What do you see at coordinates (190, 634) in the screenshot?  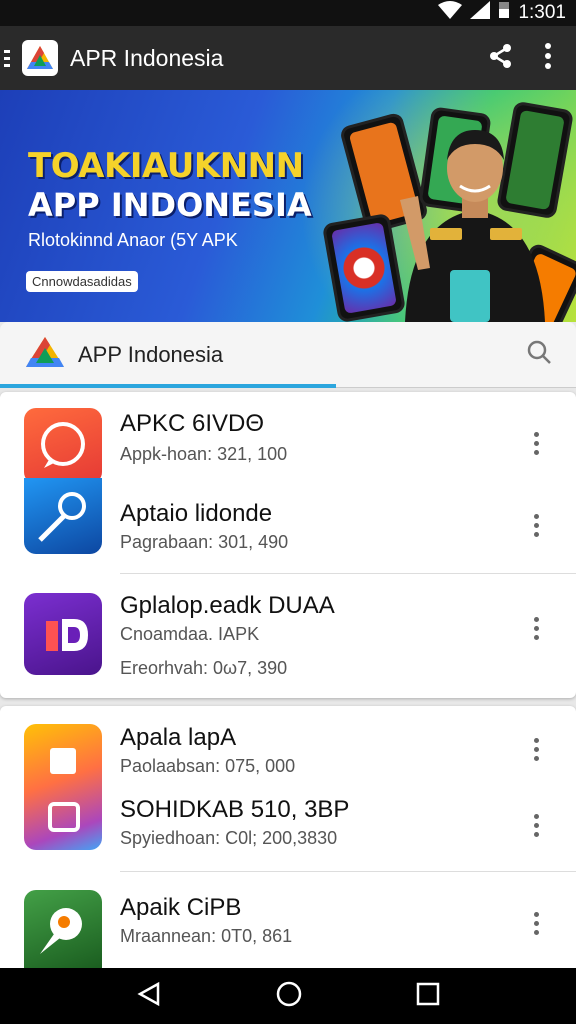 I see `app-subtitle: Cnoamdaa. IAPK` at bounding box center [190, 634].